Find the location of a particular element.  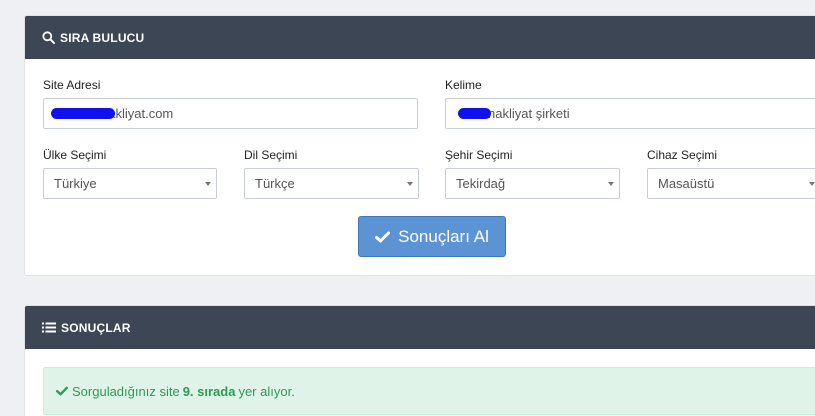

results-title: SONUÇLAR is located at coordinates (96, 327).